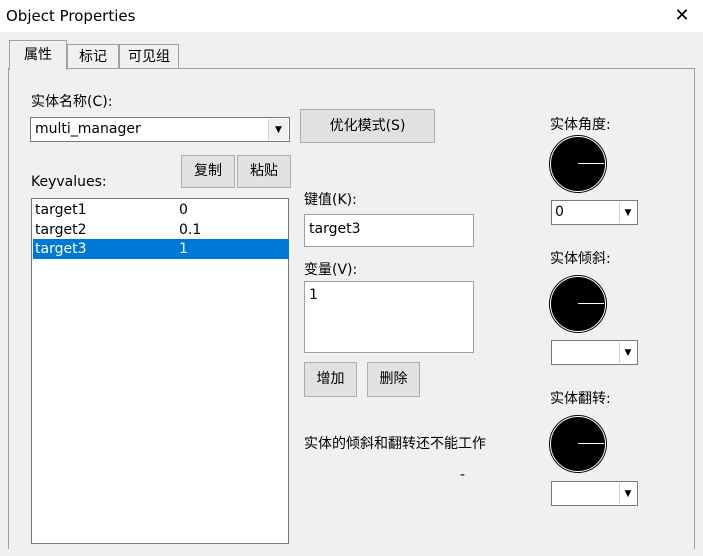 The height and width of the screenshot is (556, 703). I want to click on angle-label: 实体角度:, so click(580, 125).